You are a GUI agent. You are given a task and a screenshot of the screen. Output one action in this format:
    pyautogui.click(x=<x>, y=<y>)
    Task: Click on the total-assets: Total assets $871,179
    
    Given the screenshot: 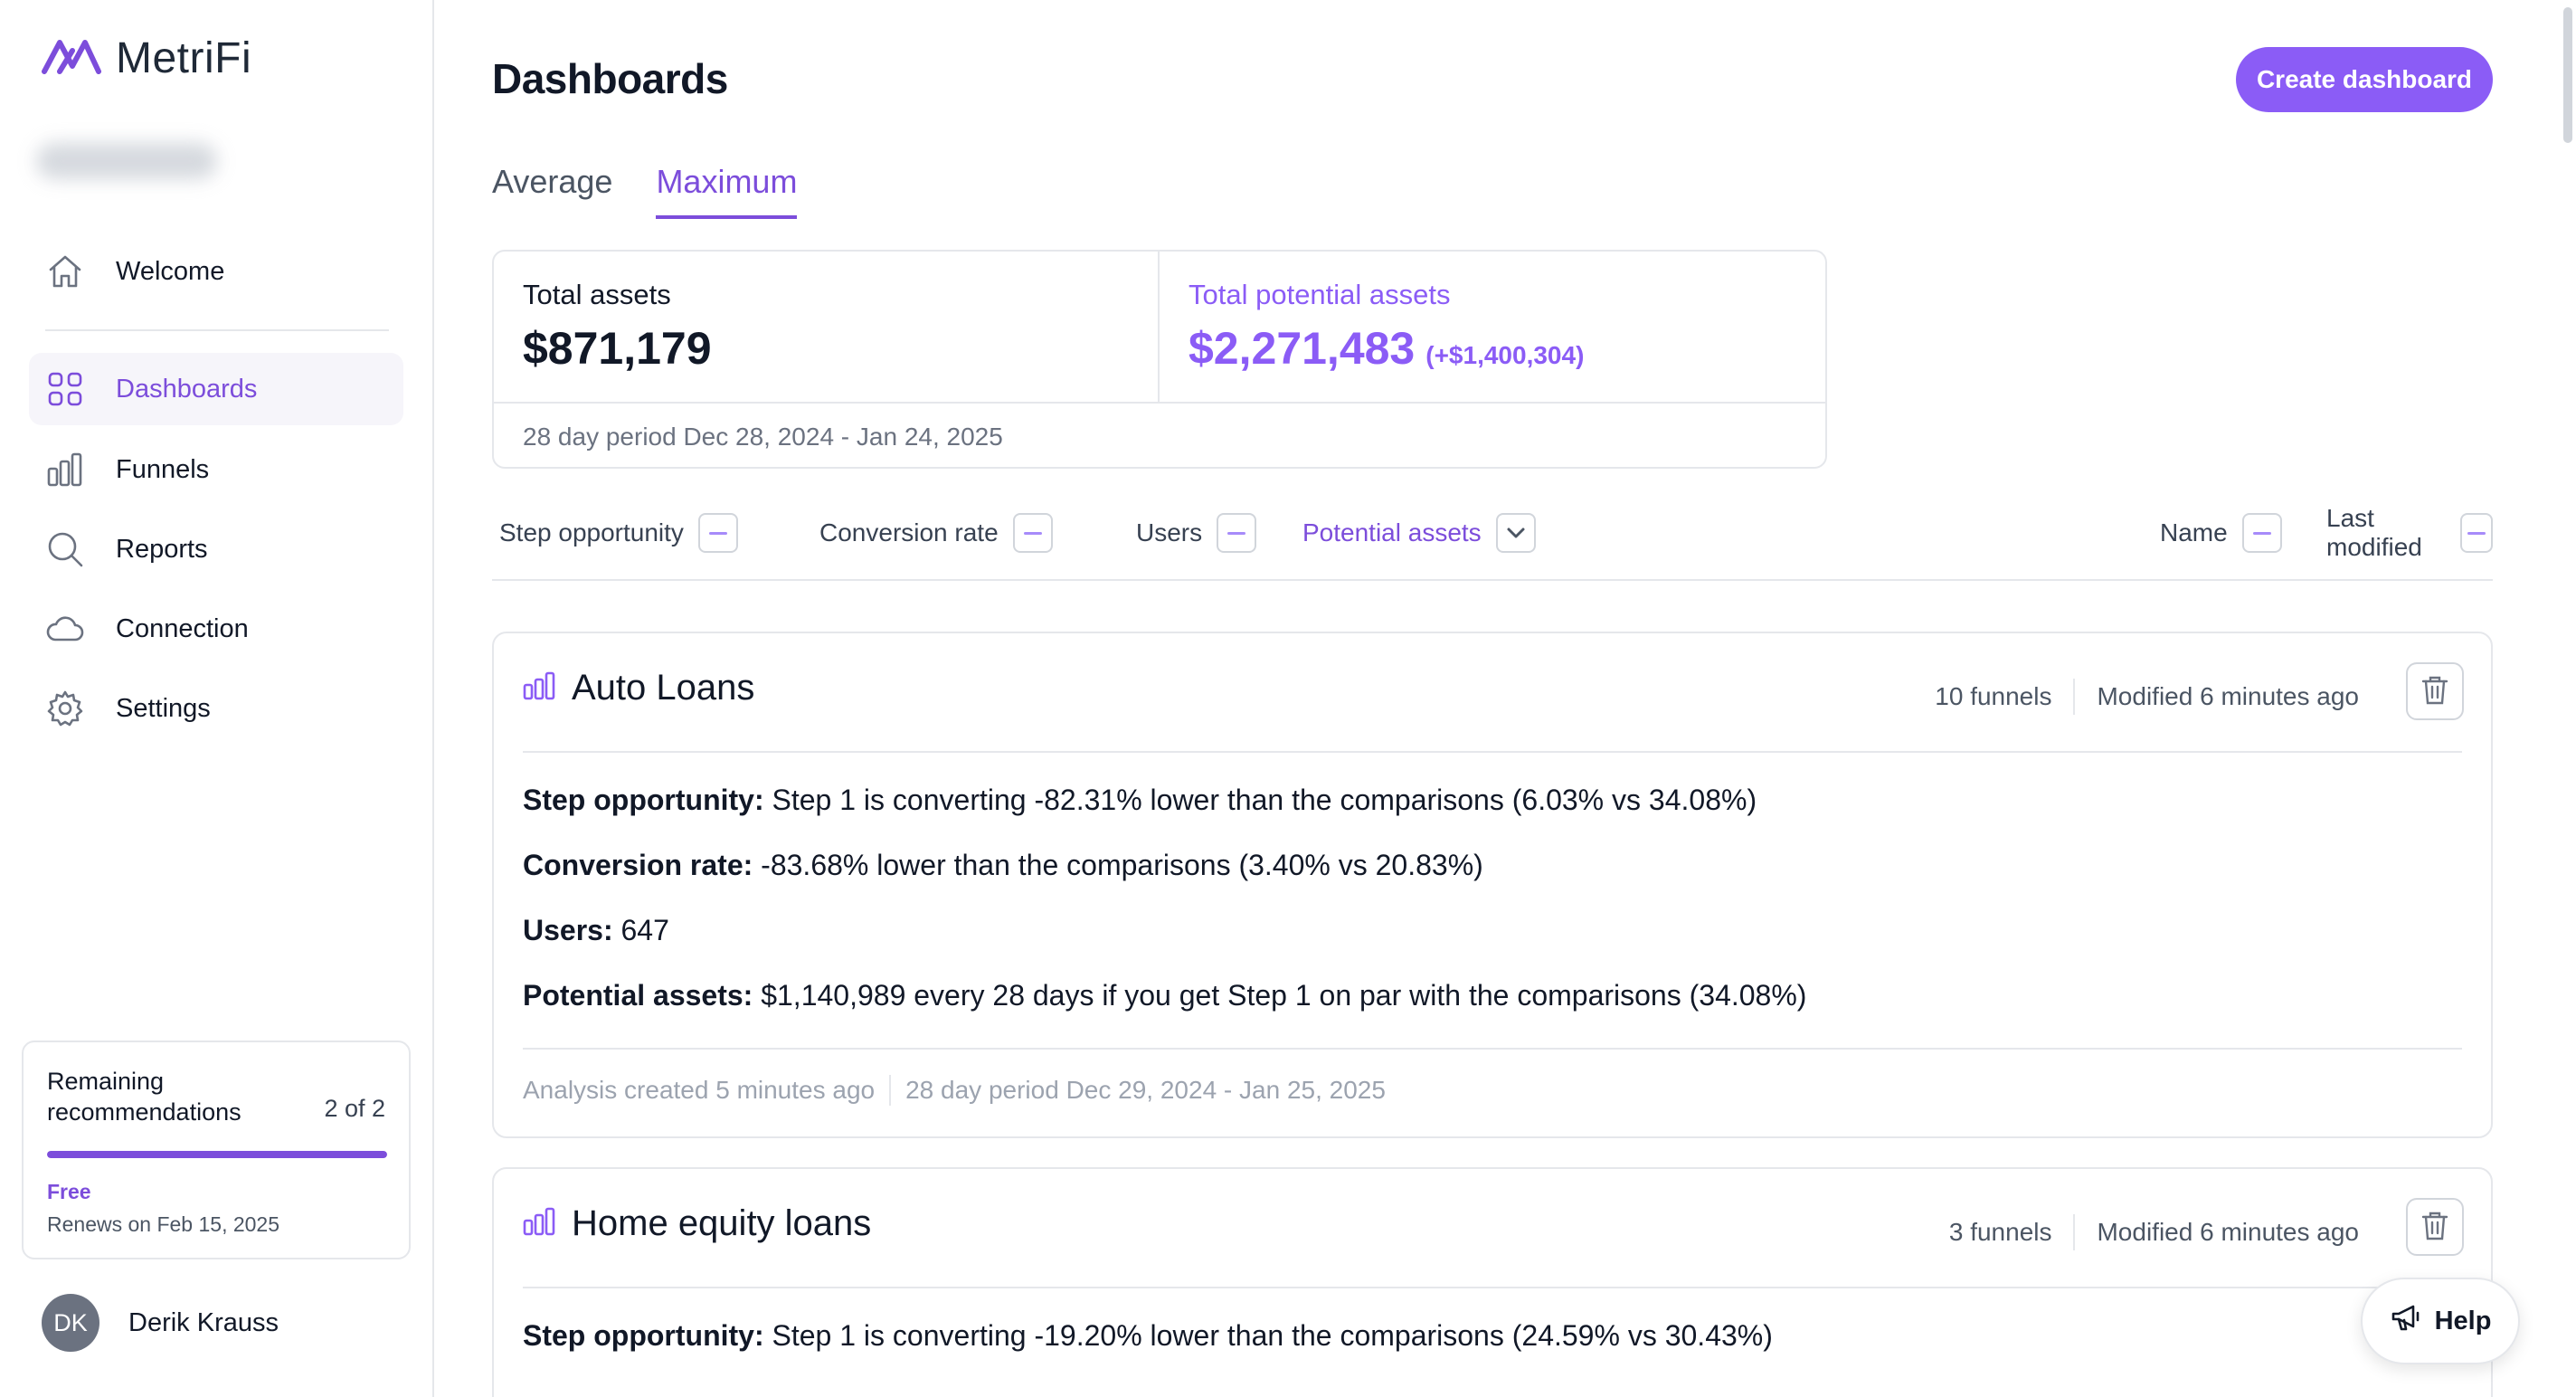 What is the action you would take?
    pyautogui.click(x=827, y=327)
    